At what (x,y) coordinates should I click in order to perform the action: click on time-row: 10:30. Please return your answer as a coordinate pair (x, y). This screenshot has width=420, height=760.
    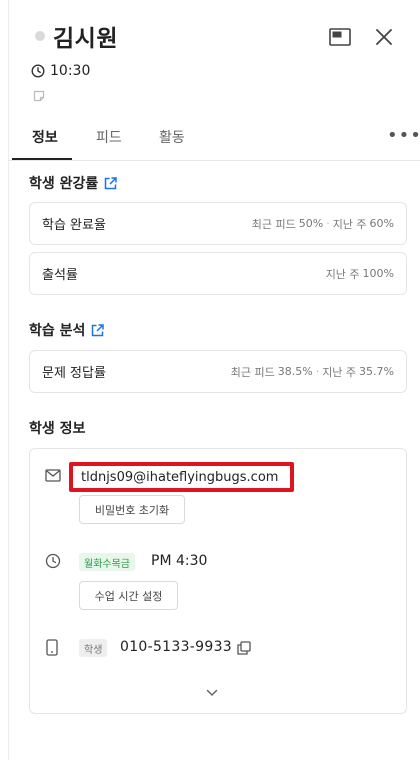
    Looking at the image, I should click on (60, 71).